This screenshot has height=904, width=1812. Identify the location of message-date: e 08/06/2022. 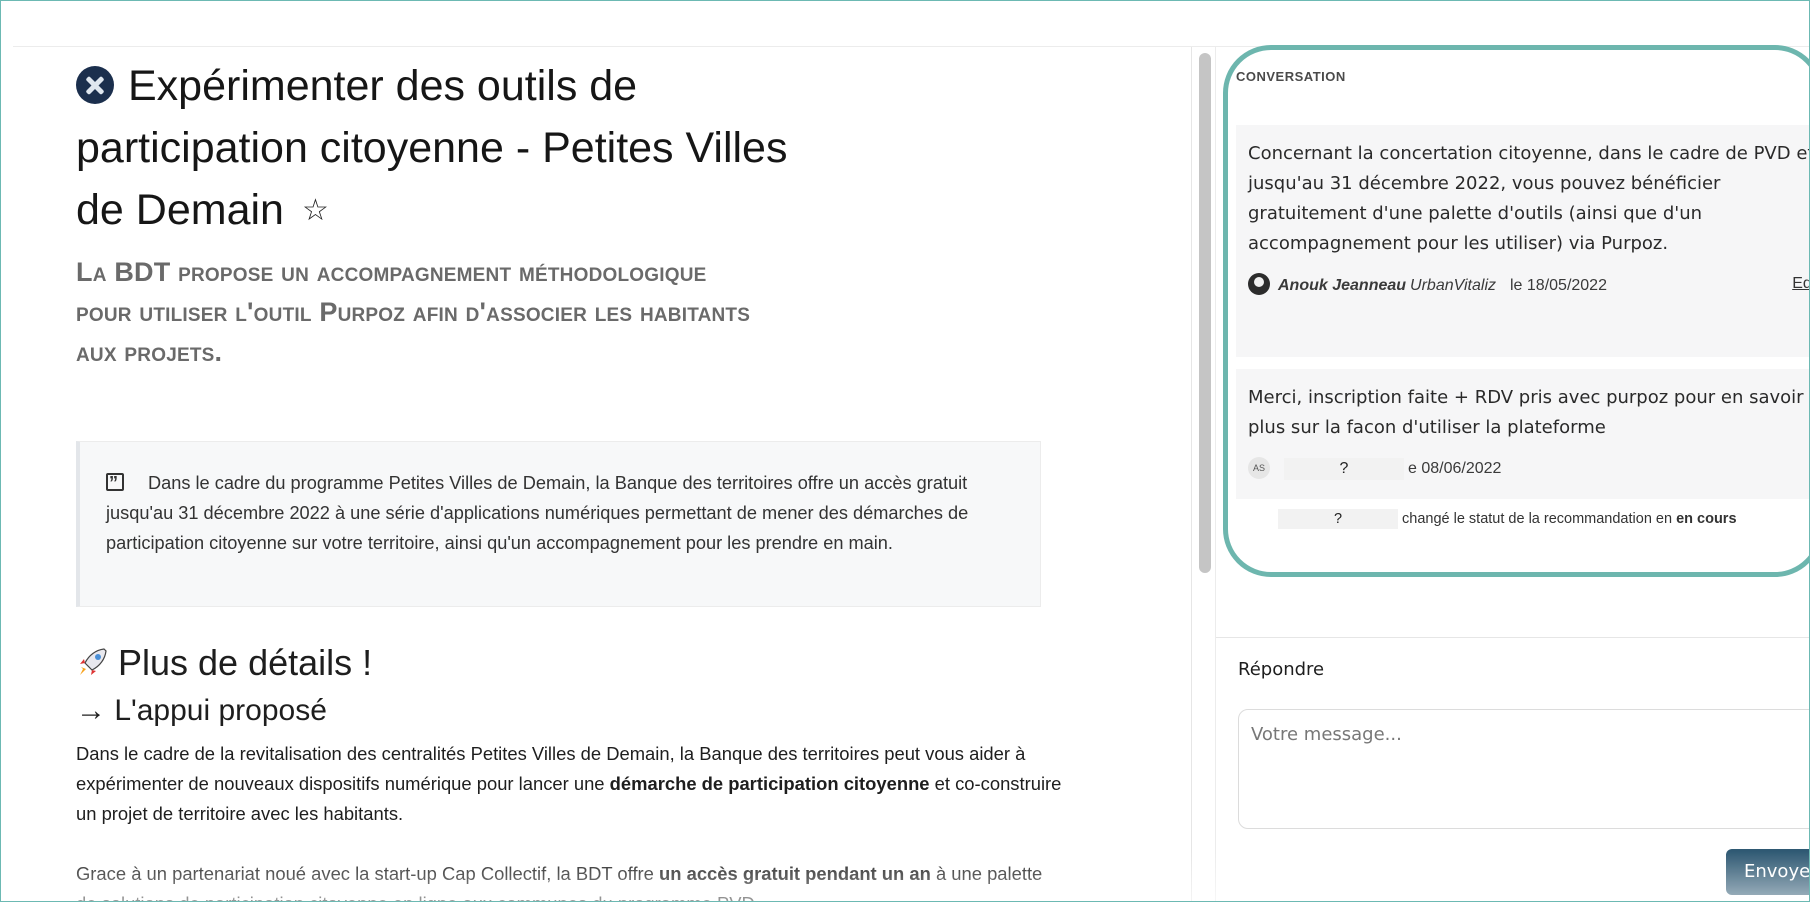
(1455, 468).